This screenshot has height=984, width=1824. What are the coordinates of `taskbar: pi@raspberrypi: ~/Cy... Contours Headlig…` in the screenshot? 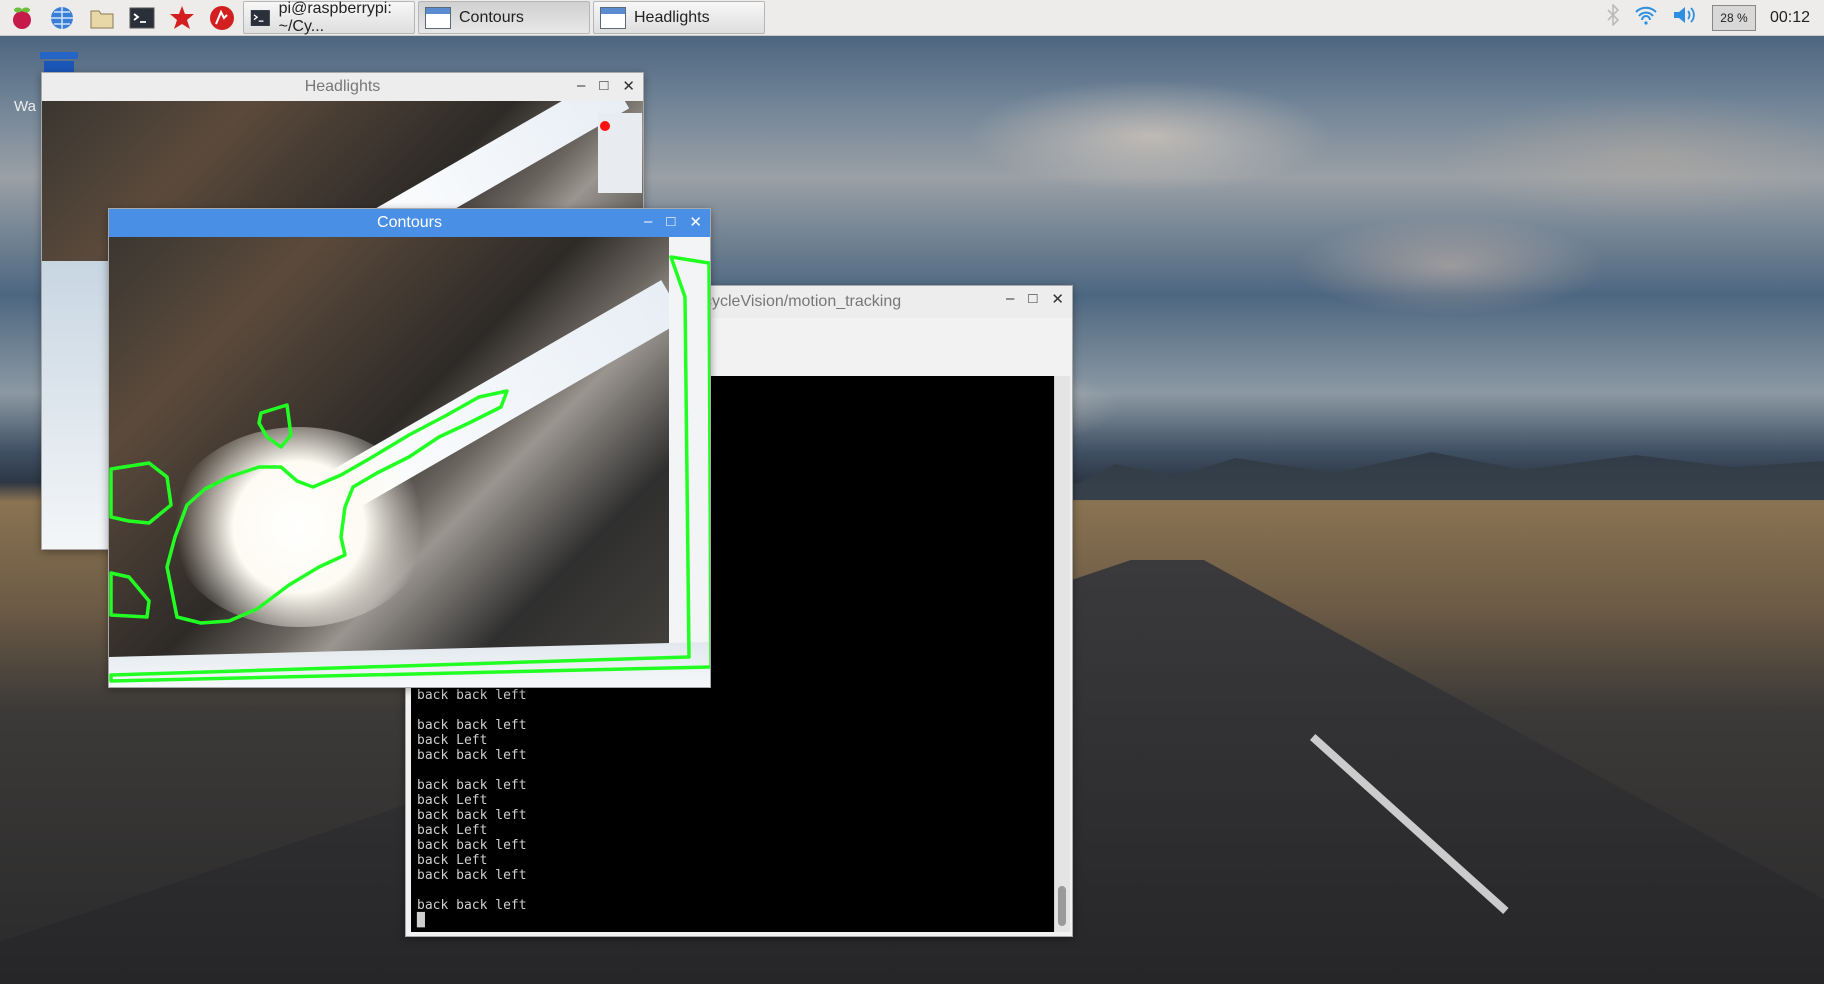 It's located at (912, 18).